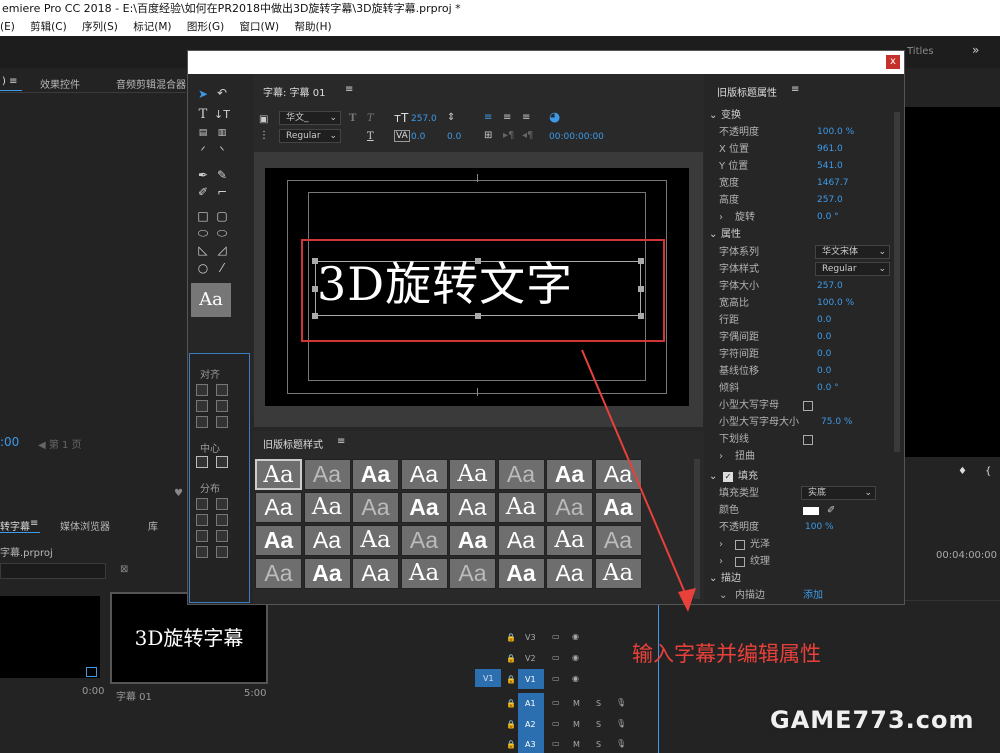 The image size is (1000, 753). I want to click on close-button: x, so click(893, 62).